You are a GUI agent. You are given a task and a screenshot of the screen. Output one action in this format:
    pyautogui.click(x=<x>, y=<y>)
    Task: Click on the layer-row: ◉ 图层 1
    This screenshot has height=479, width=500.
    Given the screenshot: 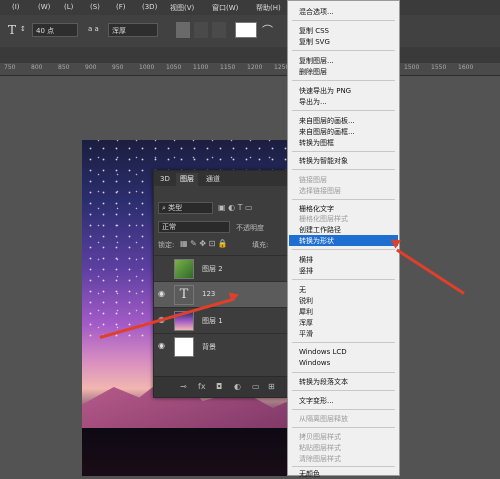 What is the action you would take?
    pyautogui.click(x=221, y=320)
    